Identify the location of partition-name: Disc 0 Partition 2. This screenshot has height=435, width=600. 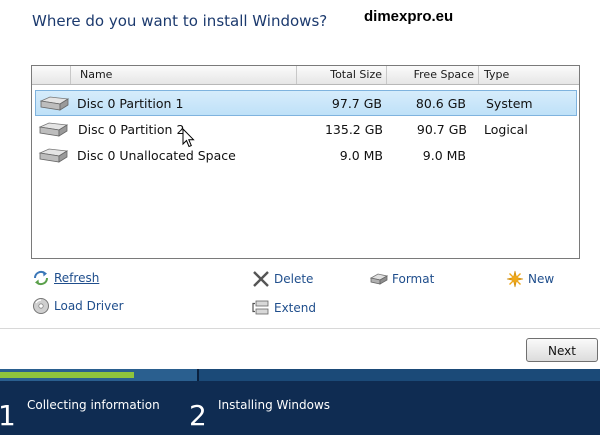
(131, 129).